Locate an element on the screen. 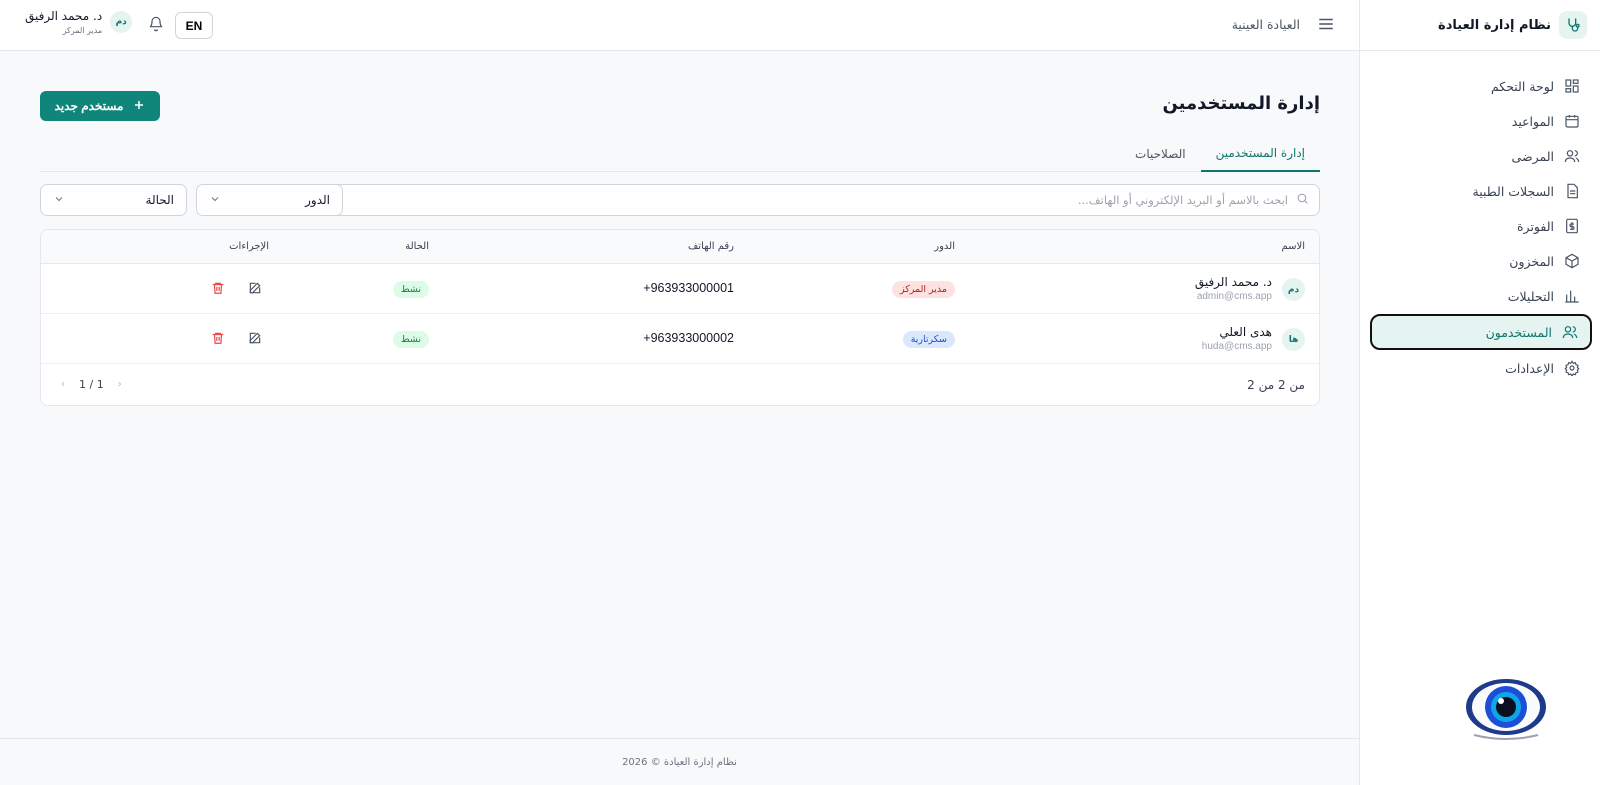  column-status: الحالة is located at coordinates (417, 246).